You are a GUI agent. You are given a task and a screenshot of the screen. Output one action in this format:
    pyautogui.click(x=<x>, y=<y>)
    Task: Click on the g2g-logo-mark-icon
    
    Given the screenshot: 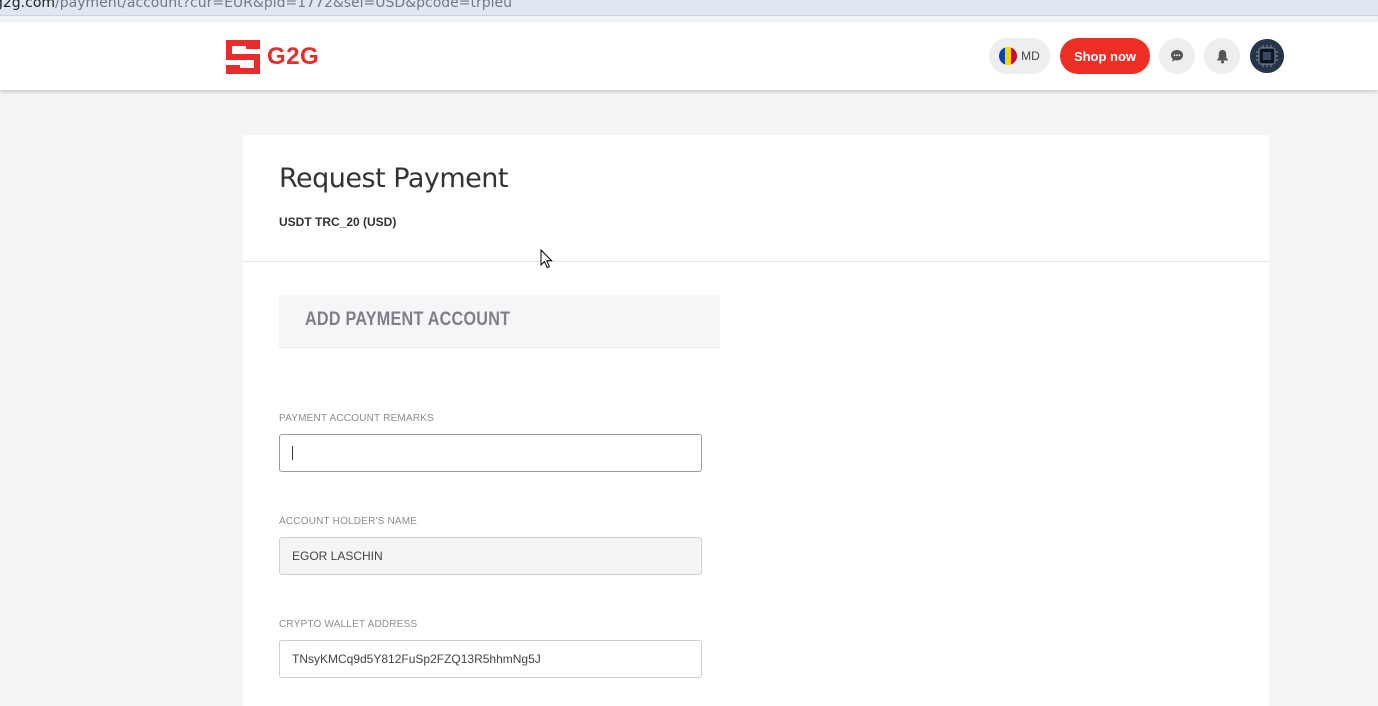 What is the action you would take?
    pyautogui.click(x=243, y=57)
    